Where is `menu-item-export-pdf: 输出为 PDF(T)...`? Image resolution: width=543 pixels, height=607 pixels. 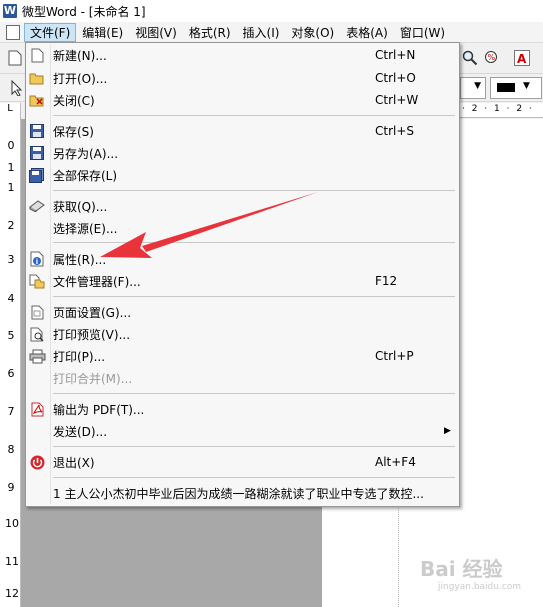 menu-item-export-pdf: 输出为 PDF(T)... is located at coordinates (242, 409).